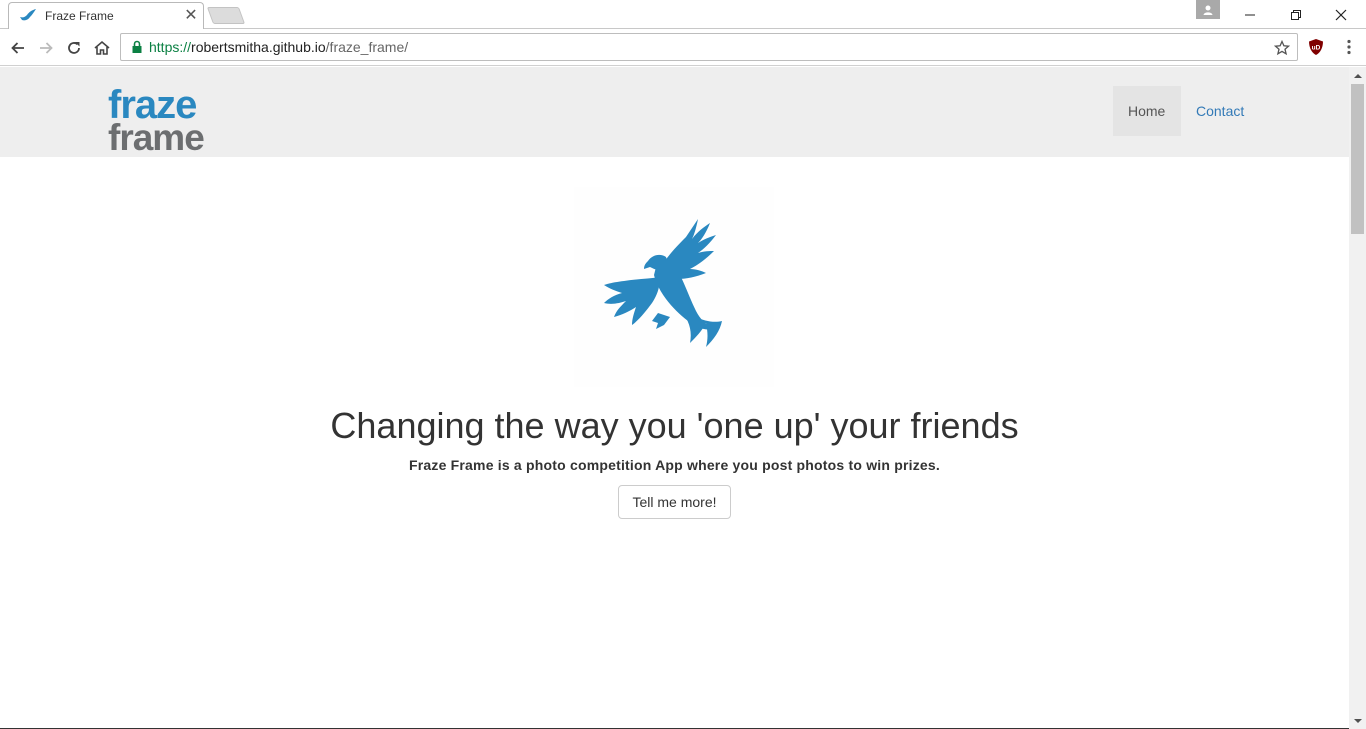  I want to click on kebab-menu-icon, so click(1349, 47).